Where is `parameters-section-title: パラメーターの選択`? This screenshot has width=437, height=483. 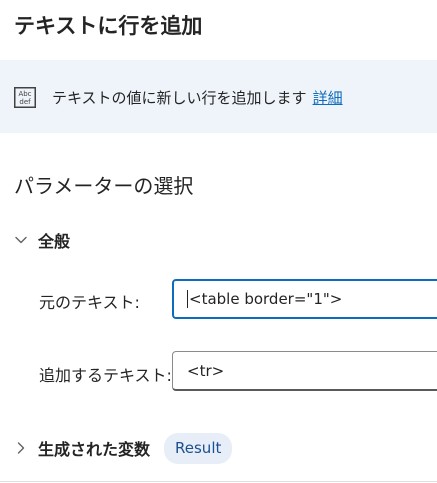 parameters-section-title: パラメーターの選択 is located at coordinates (104, 186).